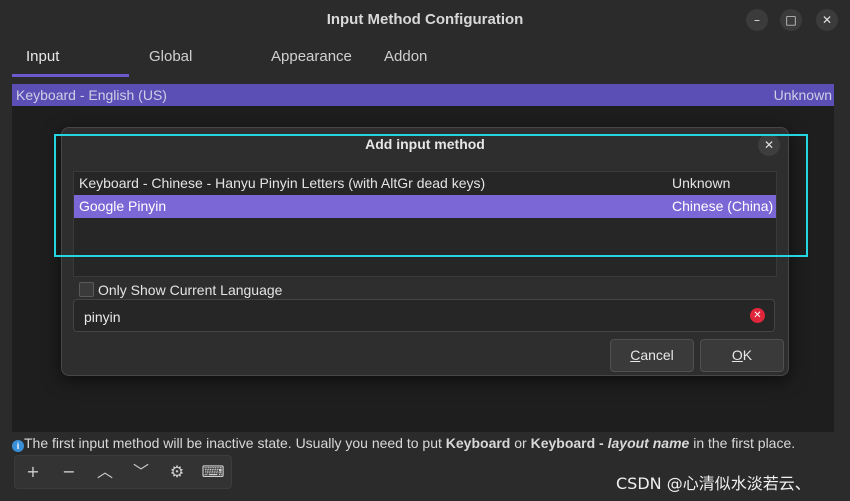 Image resolution: width=850 pixels, height=501 pixels. What do you see at coordinates (791, 20) in the screenshot?
I see `maximize-button: □` at bounding box center [791, 20].